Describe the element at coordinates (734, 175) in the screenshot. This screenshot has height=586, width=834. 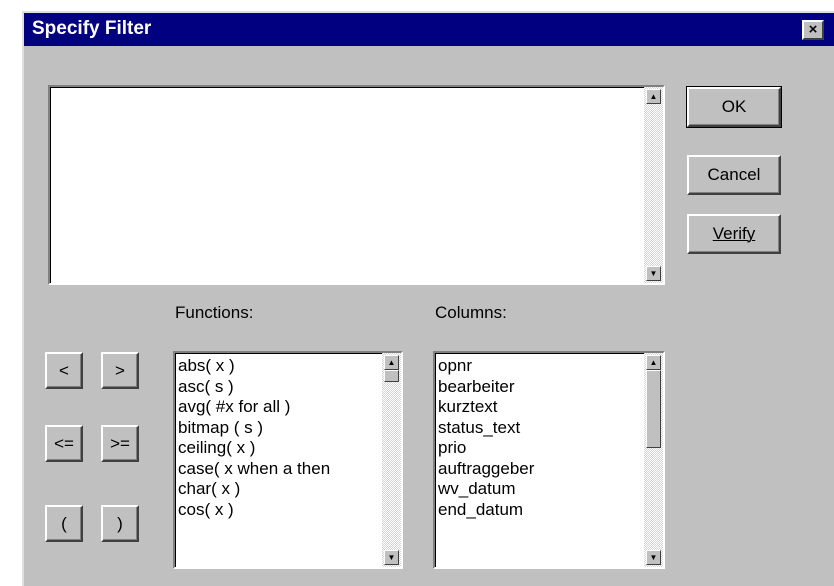
I see `cancel-button: Cancel` at that location.